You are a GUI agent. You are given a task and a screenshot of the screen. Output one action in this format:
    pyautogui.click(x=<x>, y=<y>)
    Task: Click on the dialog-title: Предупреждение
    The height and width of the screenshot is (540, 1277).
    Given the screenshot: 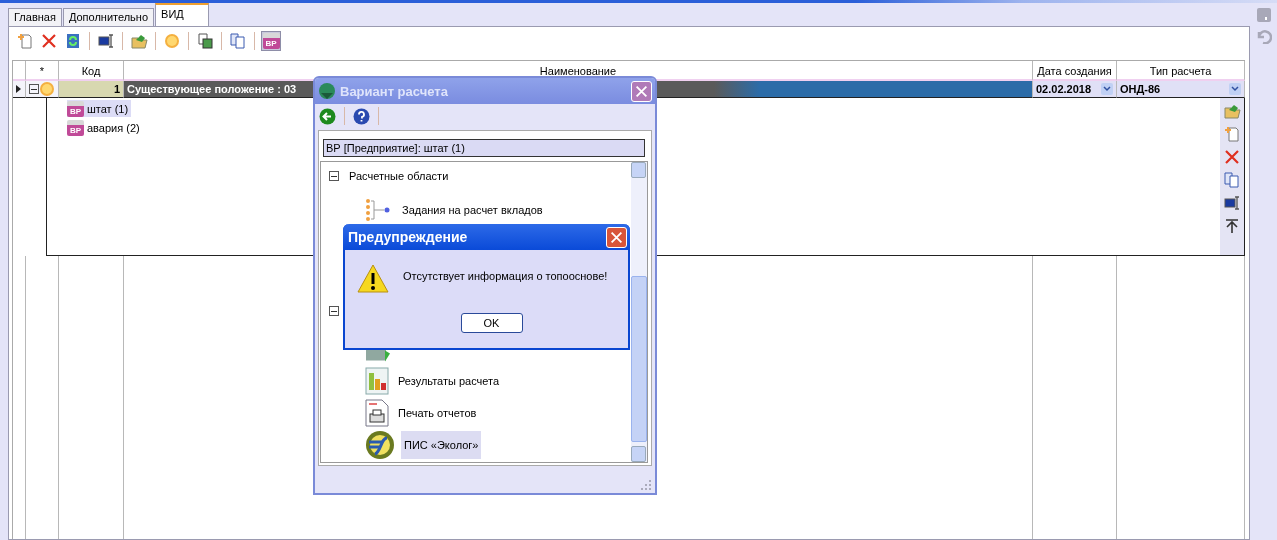 What is the action you would take?
    pyautogui.click(x=408, y=237)
    